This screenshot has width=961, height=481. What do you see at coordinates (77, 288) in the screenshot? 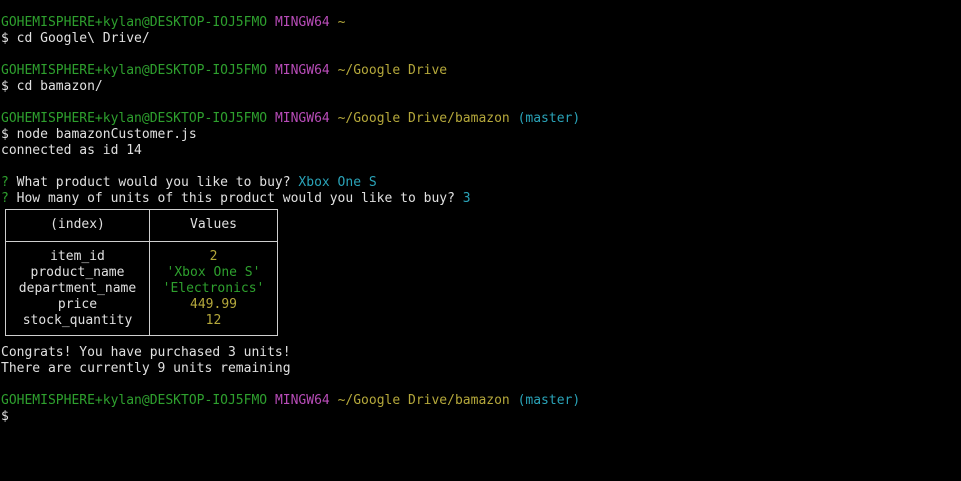
I see `table-key: department_name` at bounding box center [77, 288].